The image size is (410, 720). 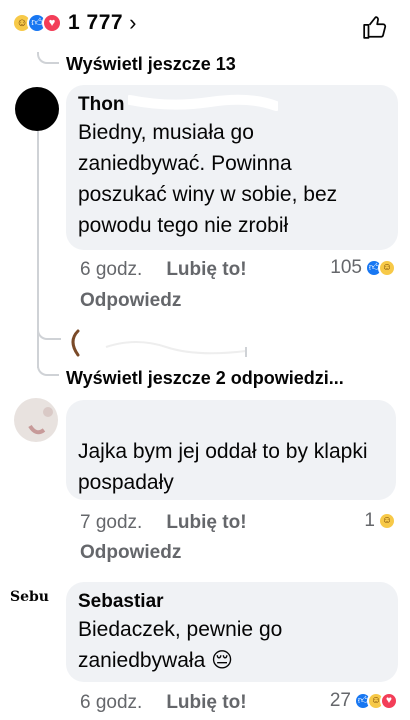 What do you see at coordinates (180, 645) in the screenshot?
I see `comment-text: Biedaczek, pewnie go zaniedbywała 😔` at bounding box center [180, 645].